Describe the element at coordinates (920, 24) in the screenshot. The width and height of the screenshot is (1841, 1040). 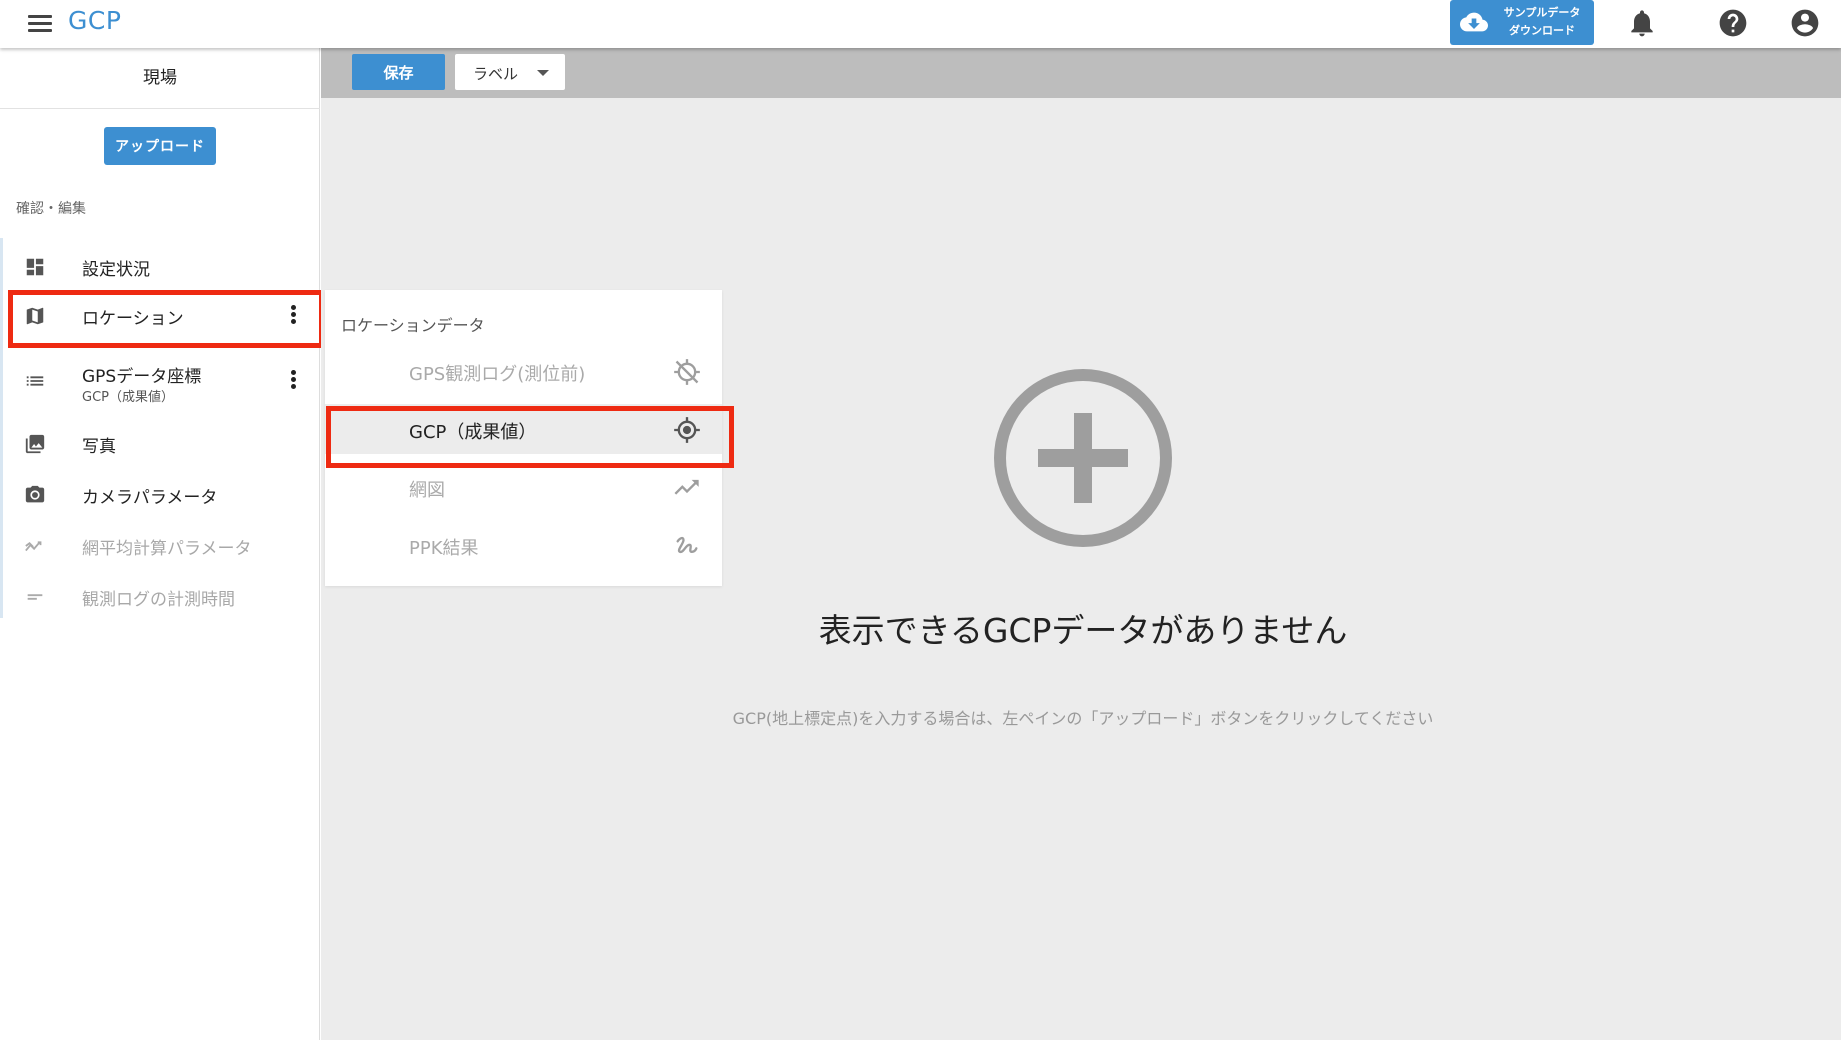
I see `top-app-bar: GCP サンプルデータ ダウンロード` at that location.